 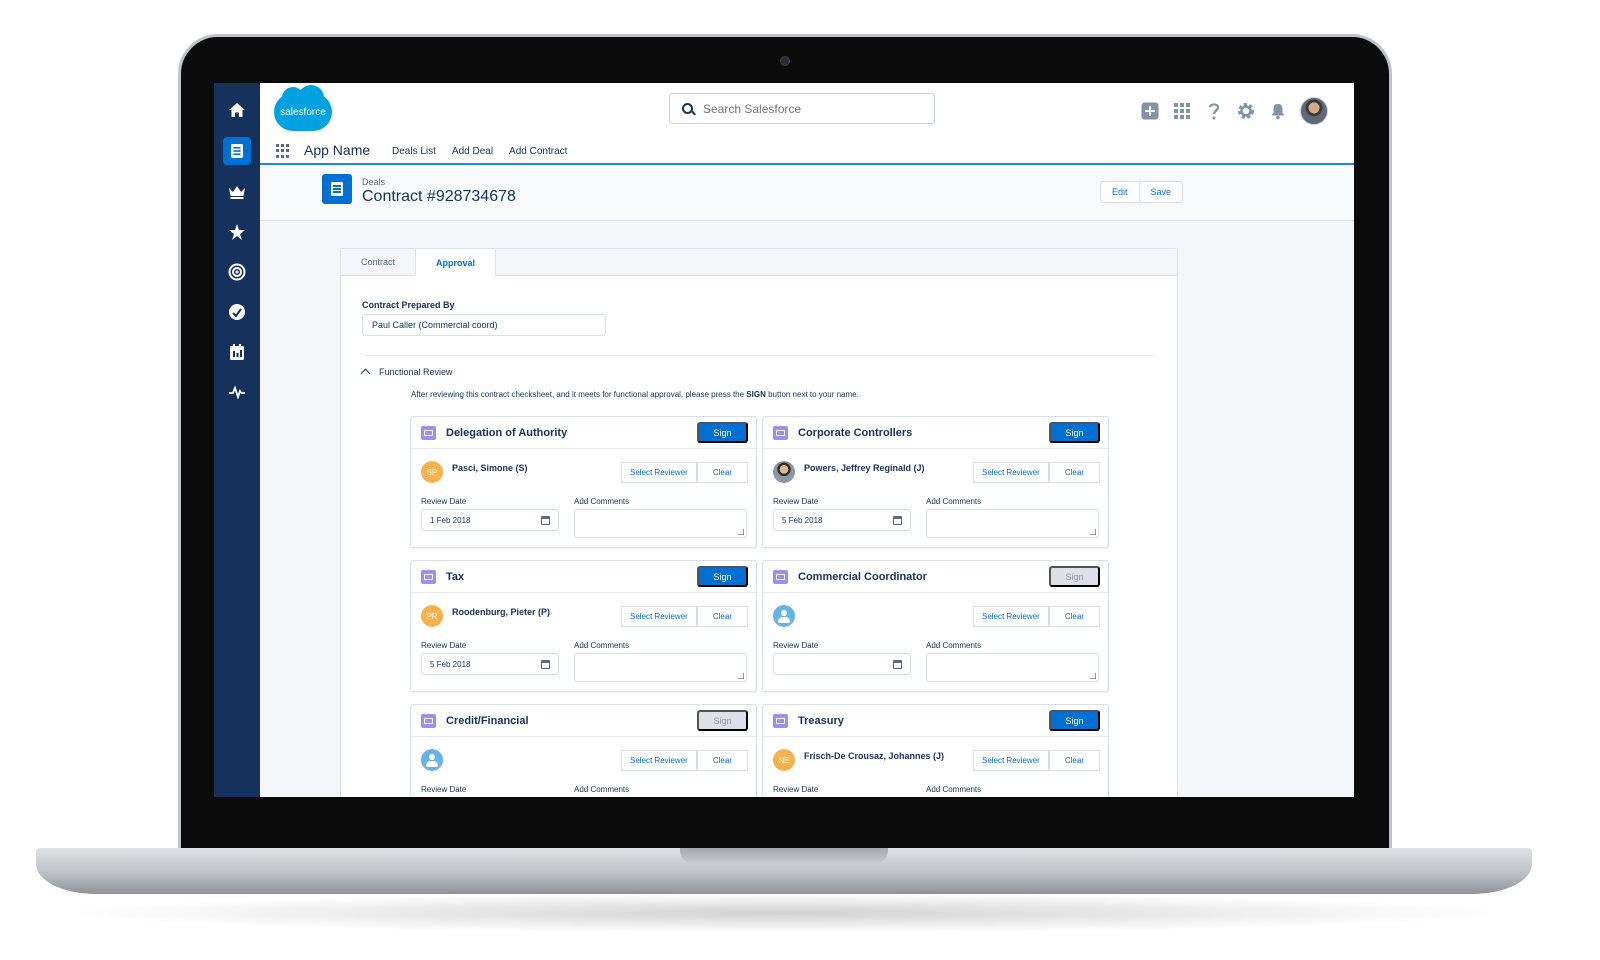 I want to click on calendar-board-icon, so click(x=237, y=352).